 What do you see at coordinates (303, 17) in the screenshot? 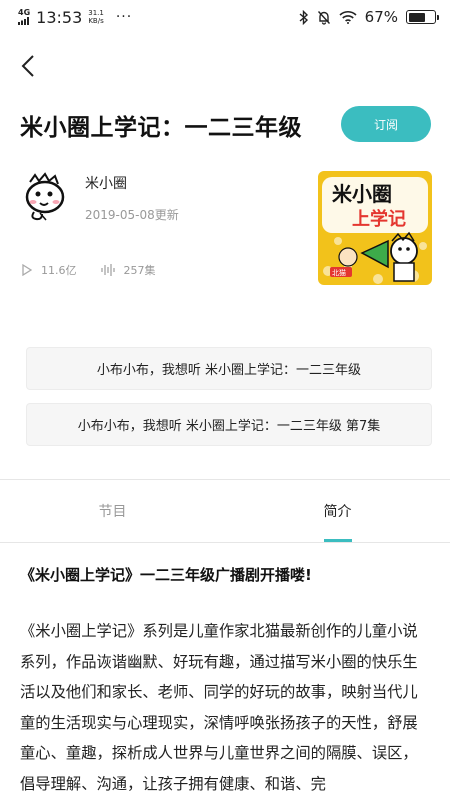
I see `bluetooth-icon` at bounding box center [303, 17].